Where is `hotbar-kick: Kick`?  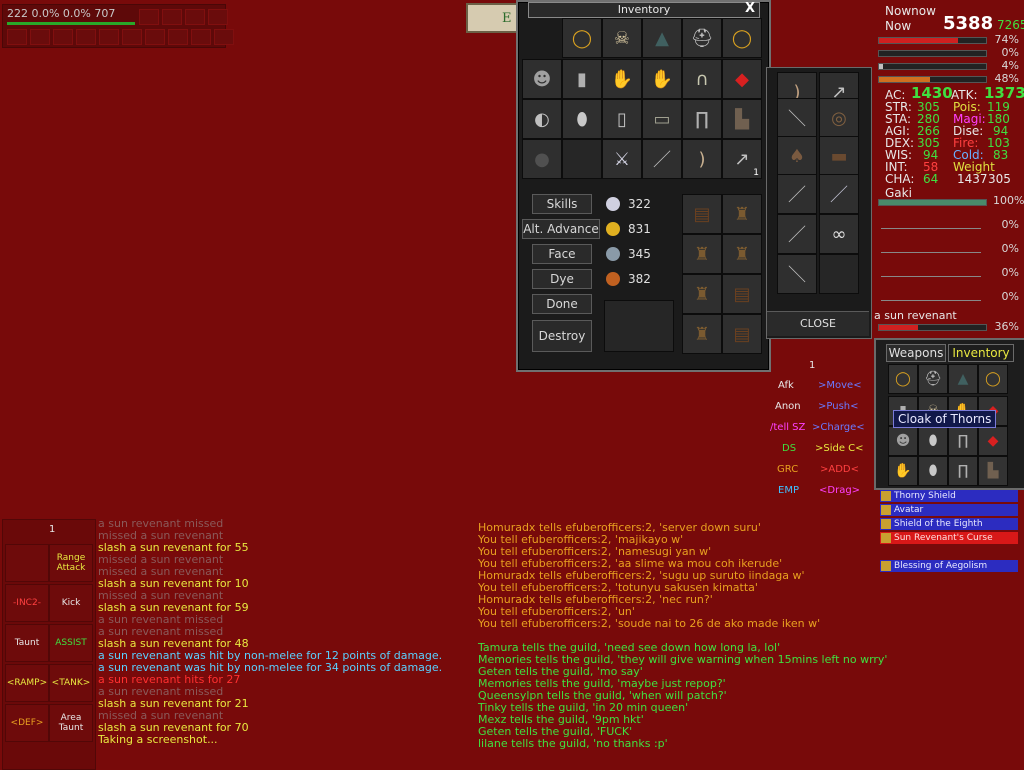
hotbar-kick: Kick is located at coordinates (71, 603).